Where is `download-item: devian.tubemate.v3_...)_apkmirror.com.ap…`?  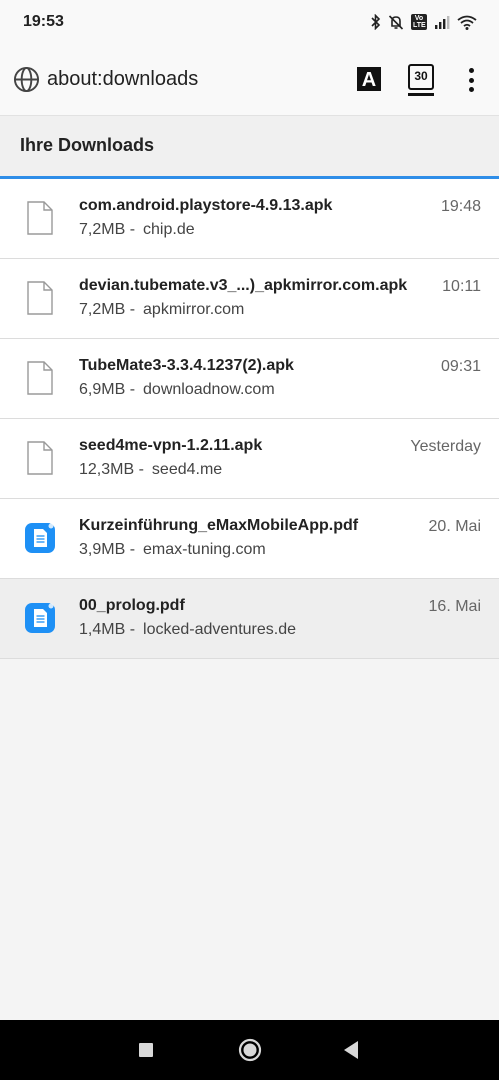
download-item: devian.tubemate.v3_...)_apkmirror.com.ap… is located at coordinates (249, 299).